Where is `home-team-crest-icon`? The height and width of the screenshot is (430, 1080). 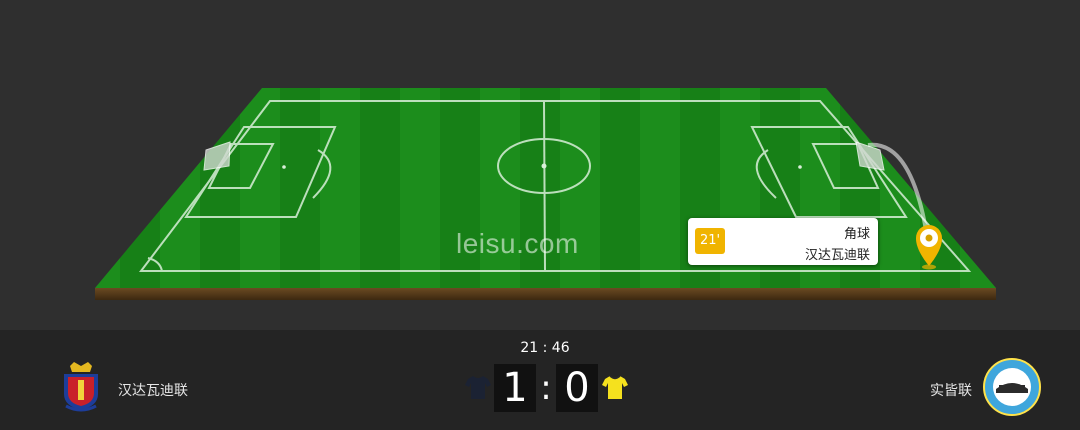
home-team-crest-icon is located at coordinates (81, 387).